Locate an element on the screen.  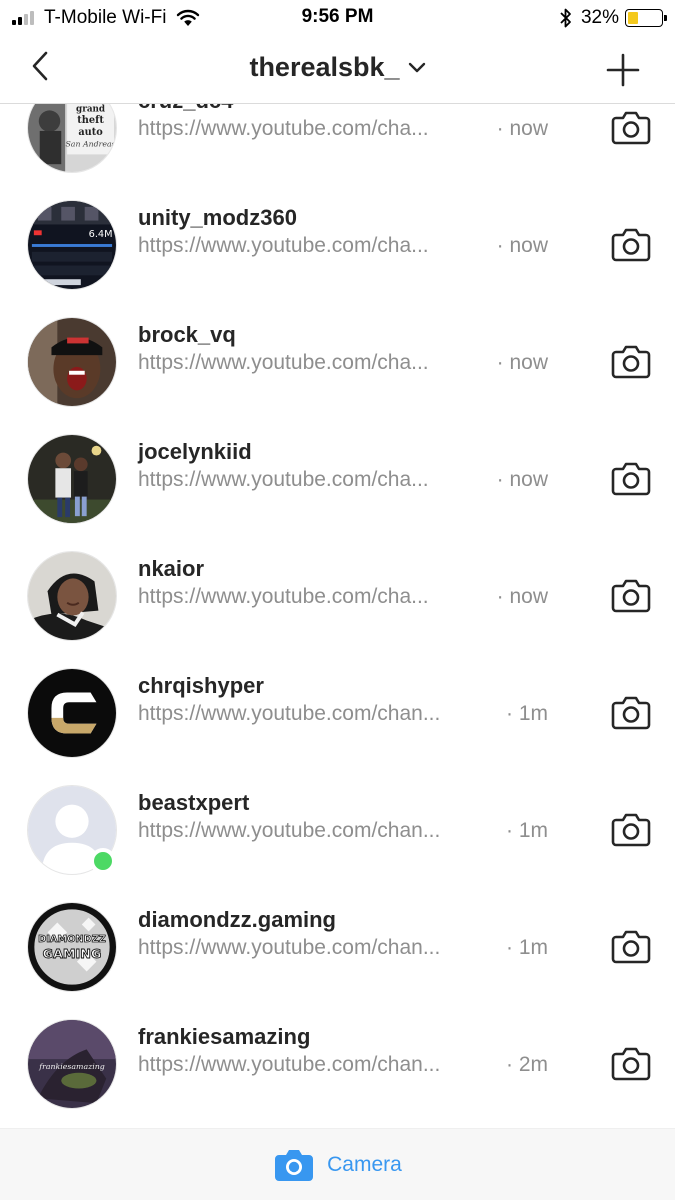
timestamp: · 2m is located at coordinates (527, 1064).